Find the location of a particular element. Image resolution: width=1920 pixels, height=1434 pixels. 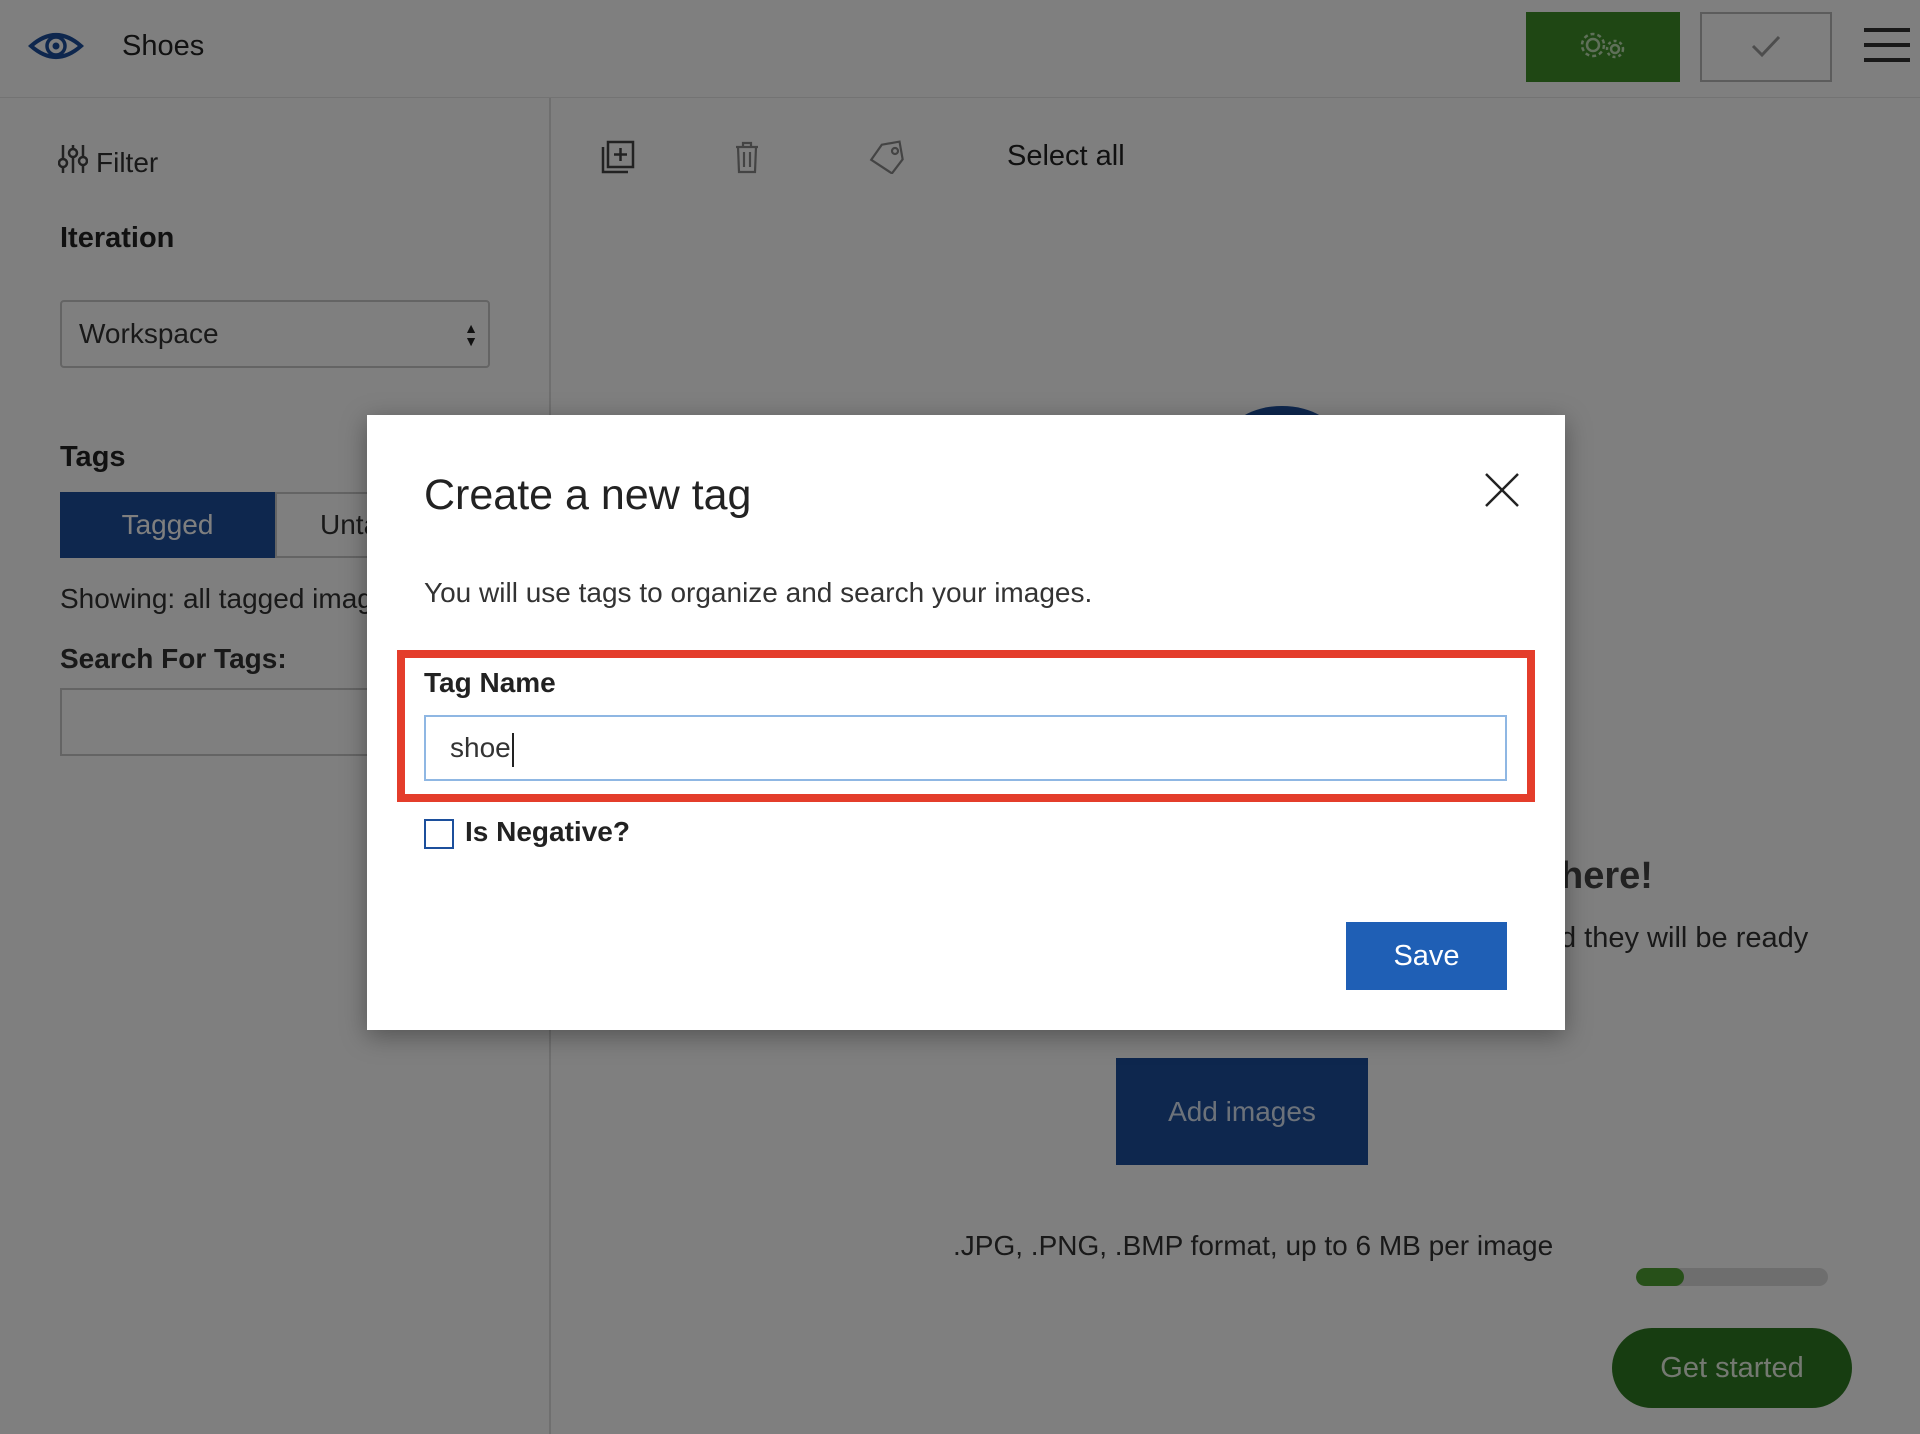

tag-name-input is located at coordinates (965, 748).